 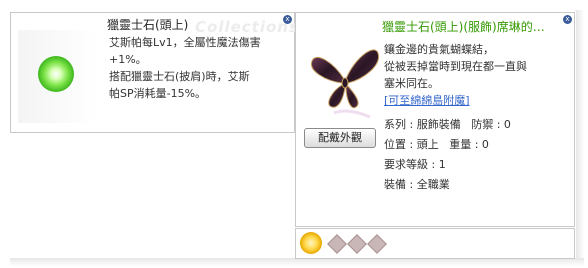 What do you see at coordinates (395, 144) in the screenshot?
I see `location-label: 位置` at bounding box center [395, 144].